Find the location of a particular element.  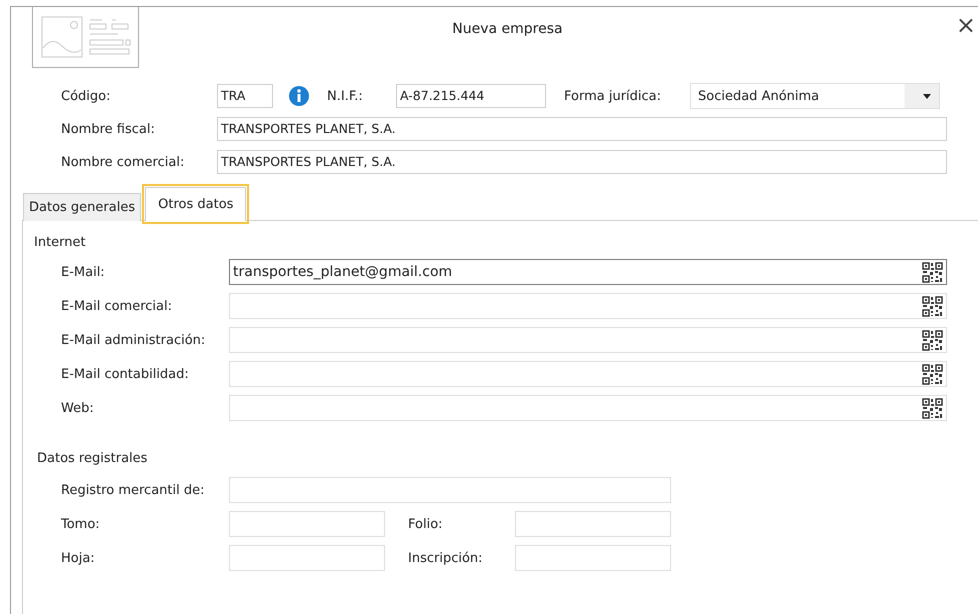

nif-field: A-87.215.444 is located at coordinates (471, 96).